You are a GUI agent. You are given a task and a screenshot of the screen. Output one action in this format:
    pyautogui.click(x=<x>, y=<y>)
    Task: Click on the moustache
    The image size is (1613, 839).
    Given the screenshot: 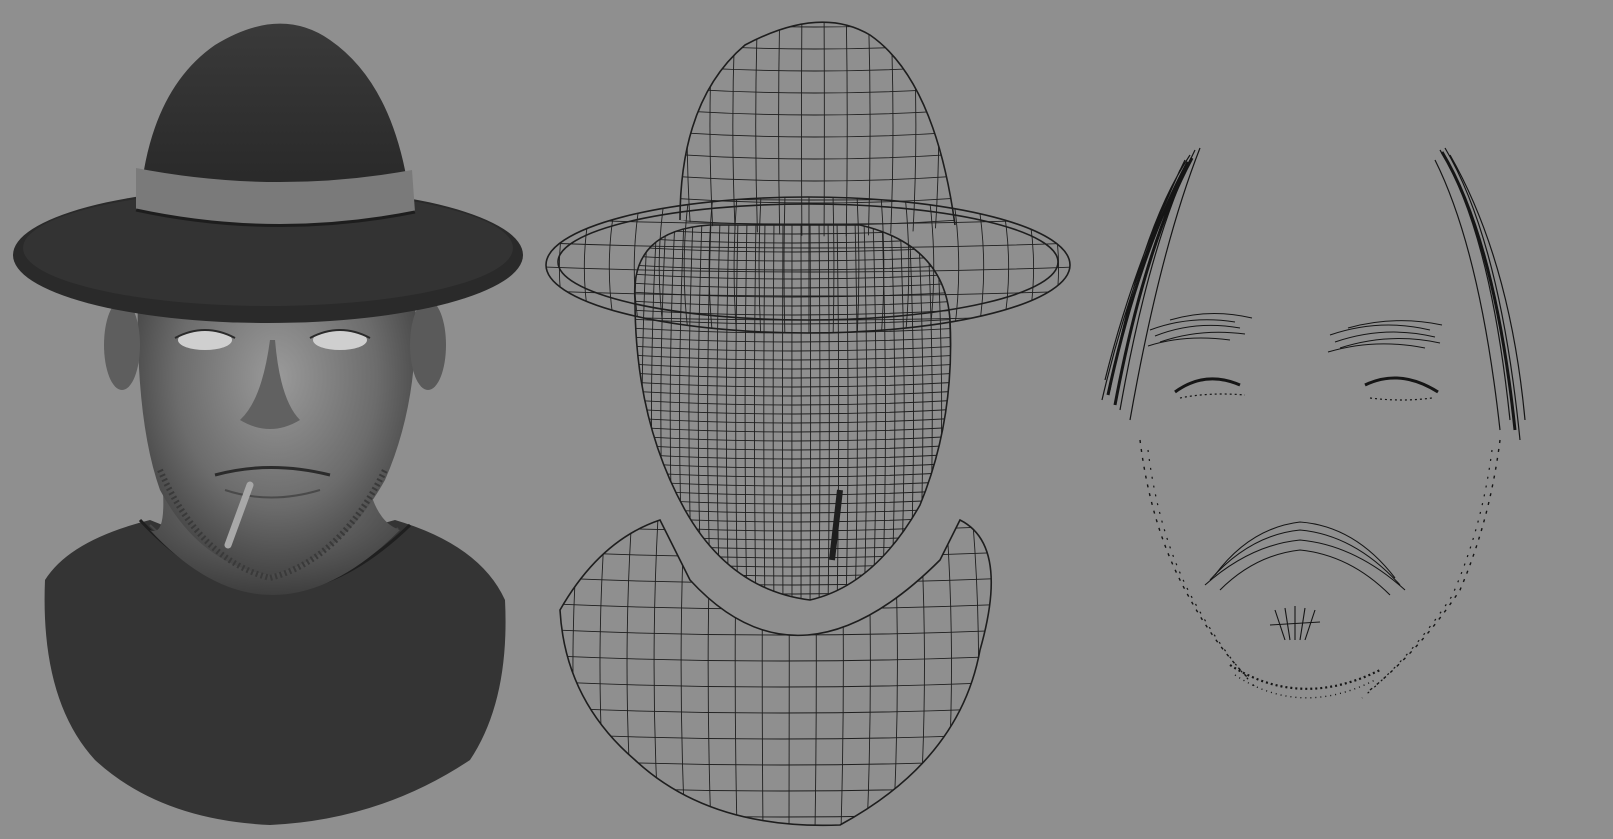 What is the action you would take?
    pyautogui.click(x=1305, y=558)
    